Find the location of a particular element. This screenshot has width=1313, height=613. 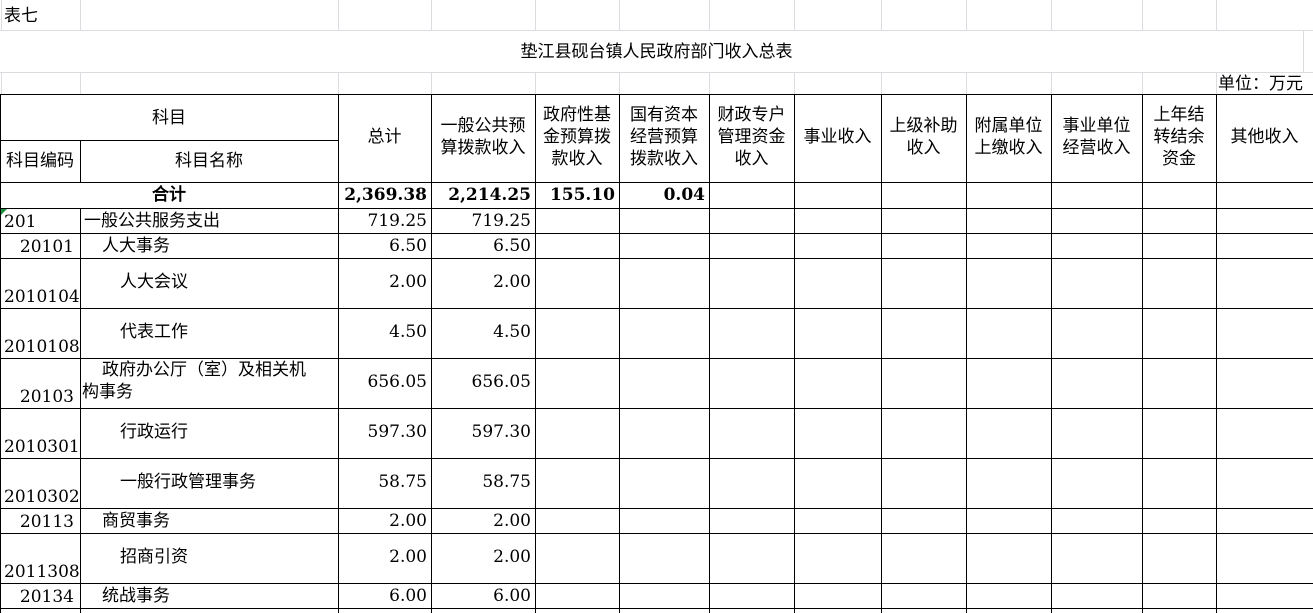

header-col-9: 事业单位 is located at coordinates (1096, 126).